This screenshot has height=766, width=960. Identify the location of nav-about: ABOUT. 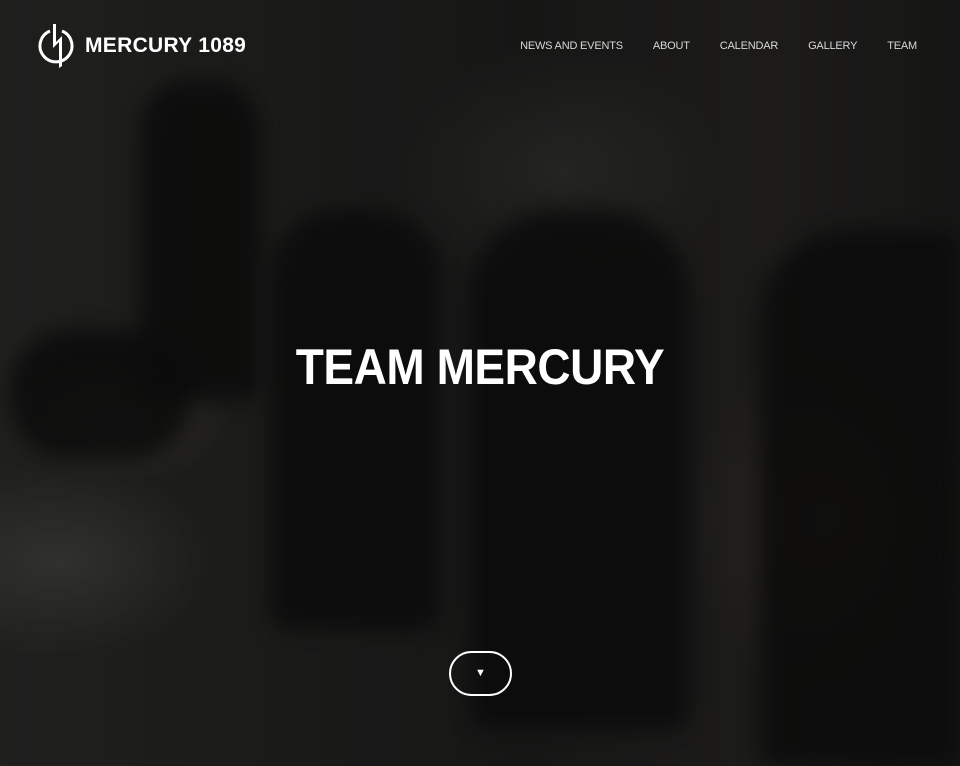
(671, 46).